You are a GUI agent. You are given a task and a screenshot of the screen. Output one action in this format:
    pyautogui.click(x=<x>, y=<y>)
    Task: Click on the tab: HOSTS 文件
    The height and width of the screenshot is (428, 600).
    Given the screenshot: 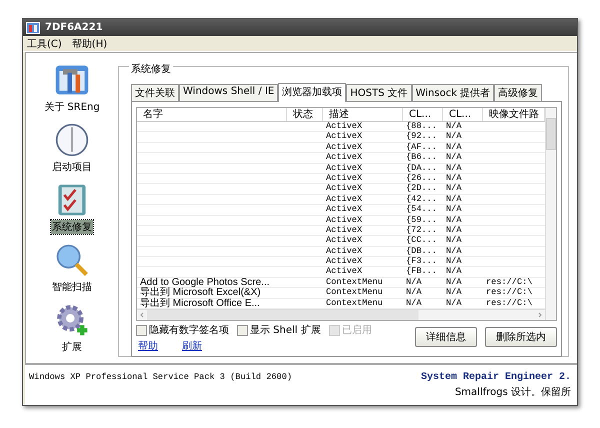 What is the action you would take?
    pyautogui.click(x=379, y=92)
    